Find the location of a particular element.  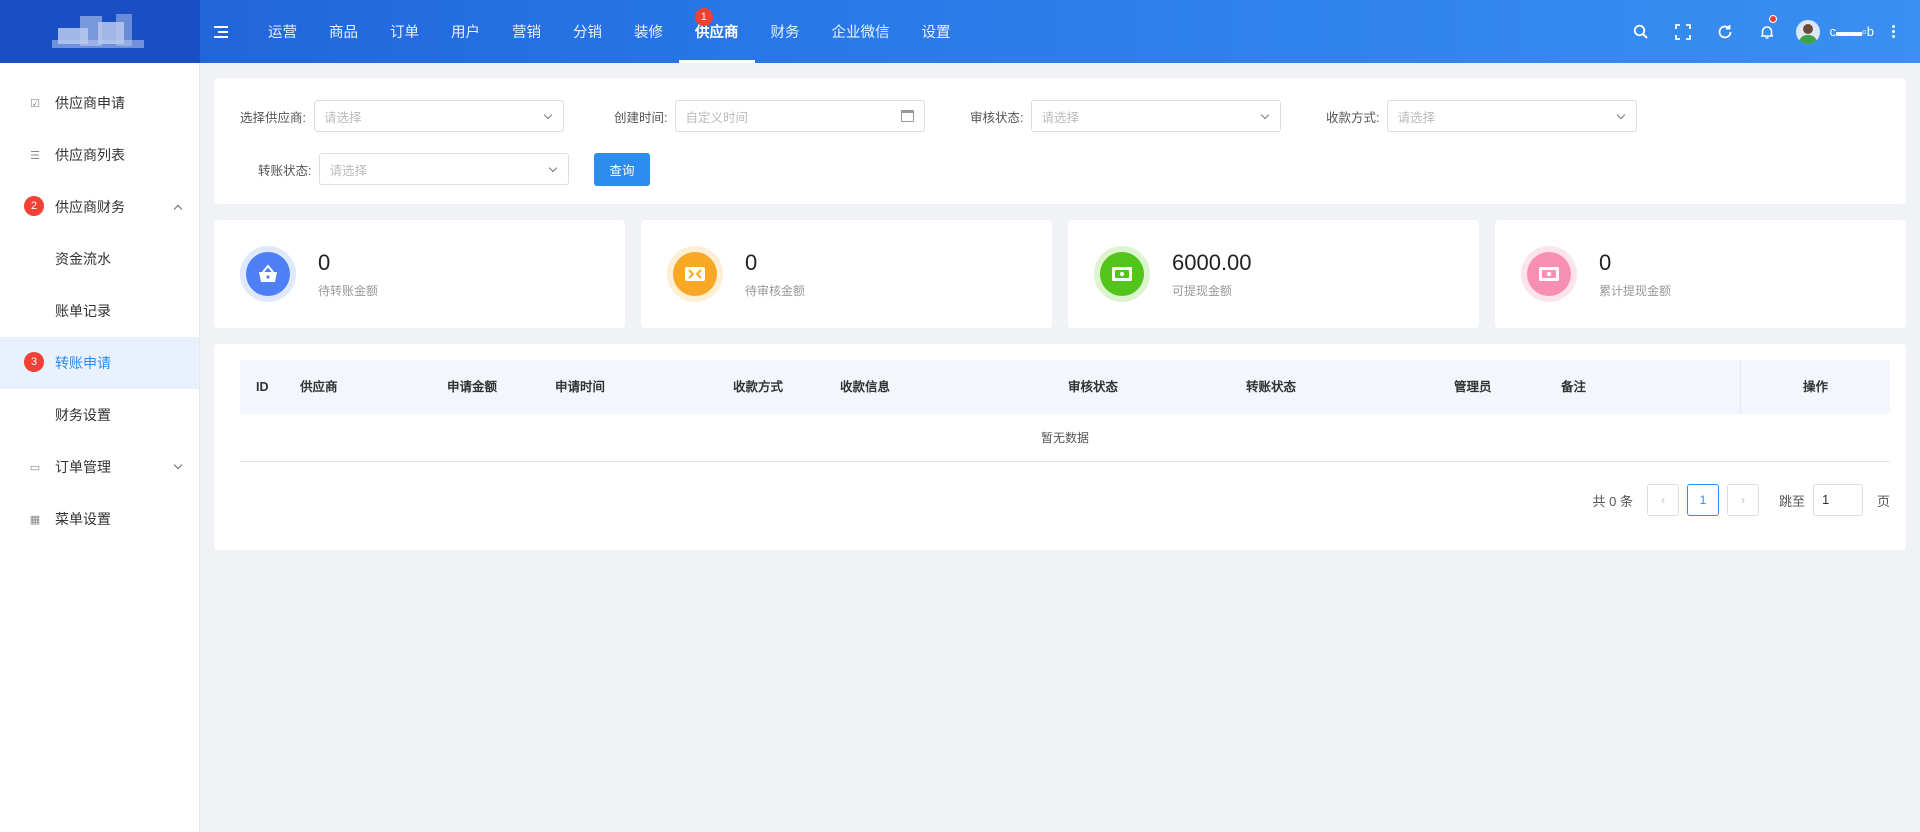

supplier-filter: 选择供应商: 请选择 is located at coordinates (402, 116).